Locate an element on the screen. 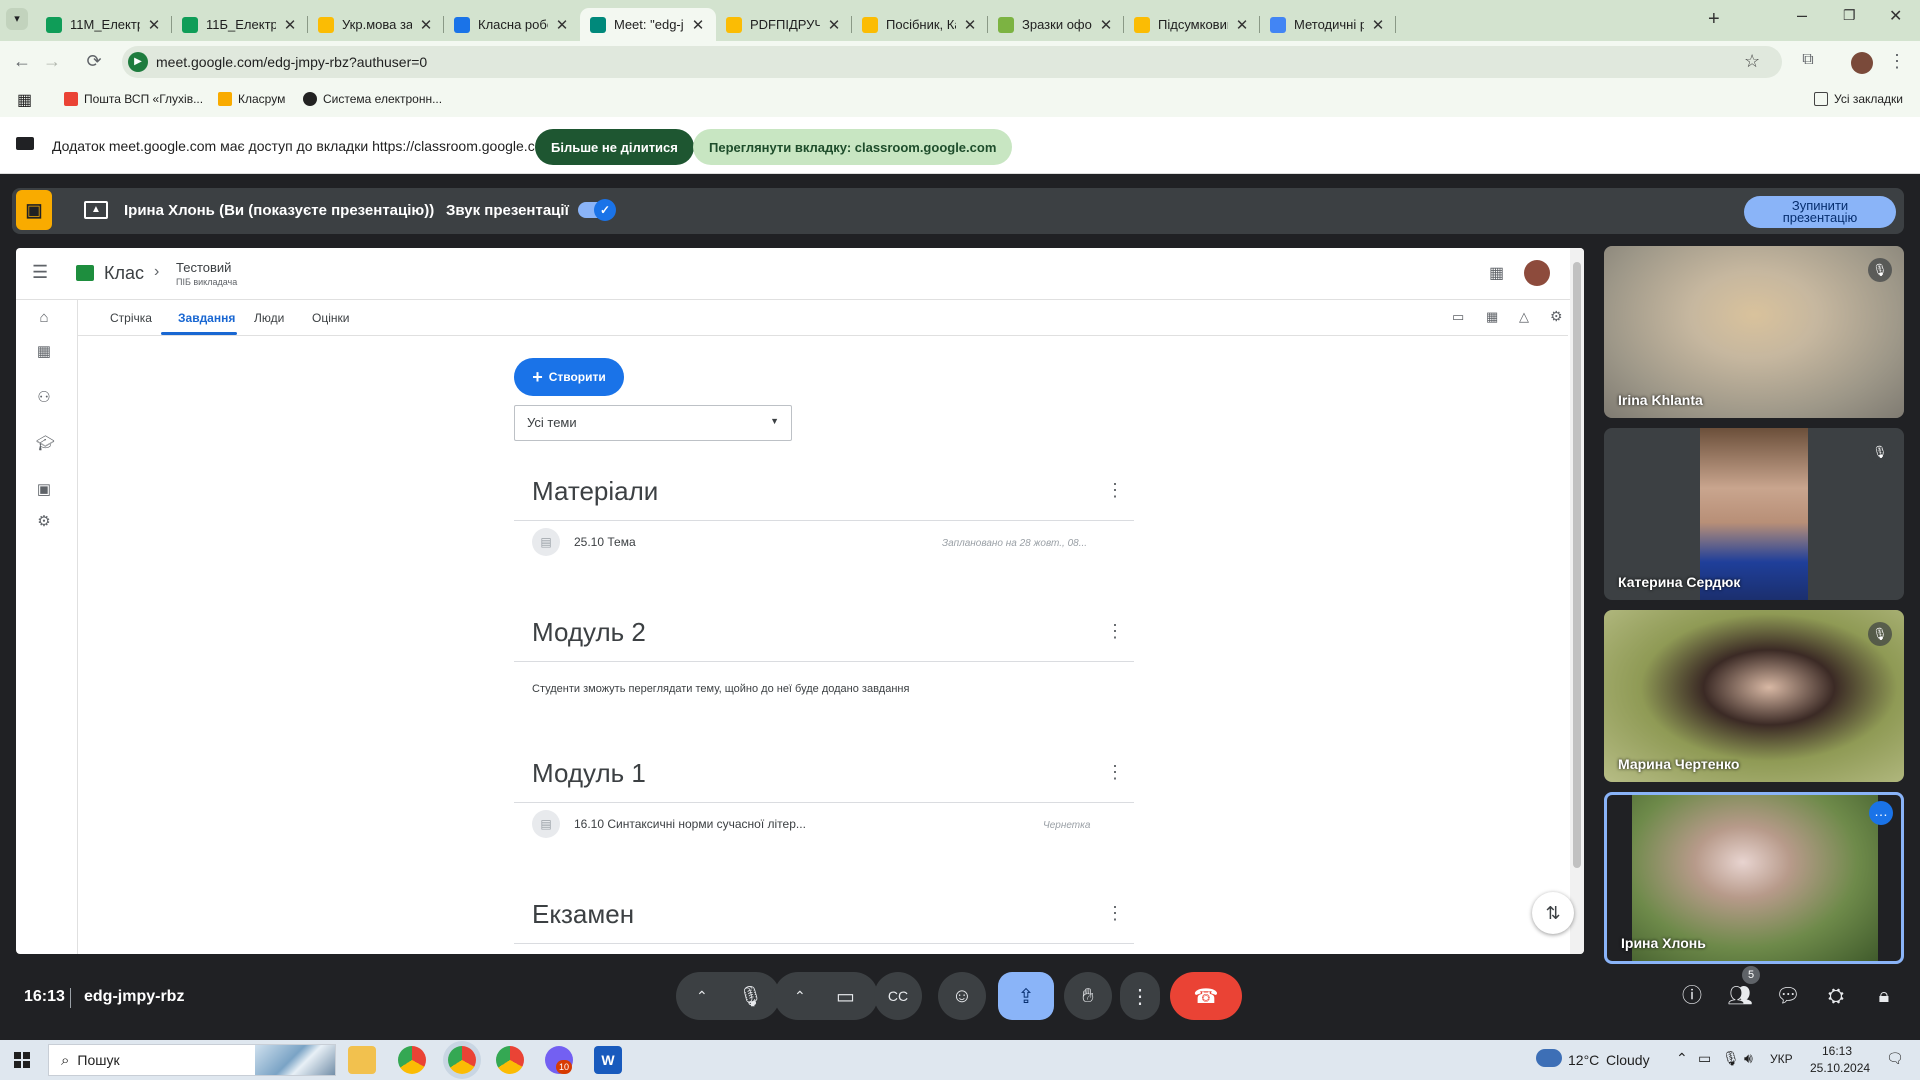 This screenshot has width=1920, height=1080. browser-tab: Підсумковий кон ✕ is located at coordinates (1192, 24).